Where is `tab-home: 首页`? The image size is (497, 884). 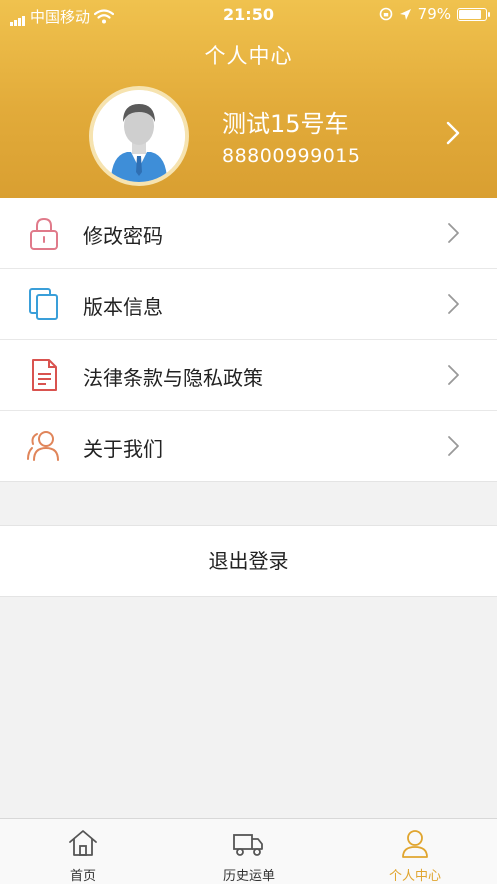 tab-home: 首页 is located at coordinates (83, 851).